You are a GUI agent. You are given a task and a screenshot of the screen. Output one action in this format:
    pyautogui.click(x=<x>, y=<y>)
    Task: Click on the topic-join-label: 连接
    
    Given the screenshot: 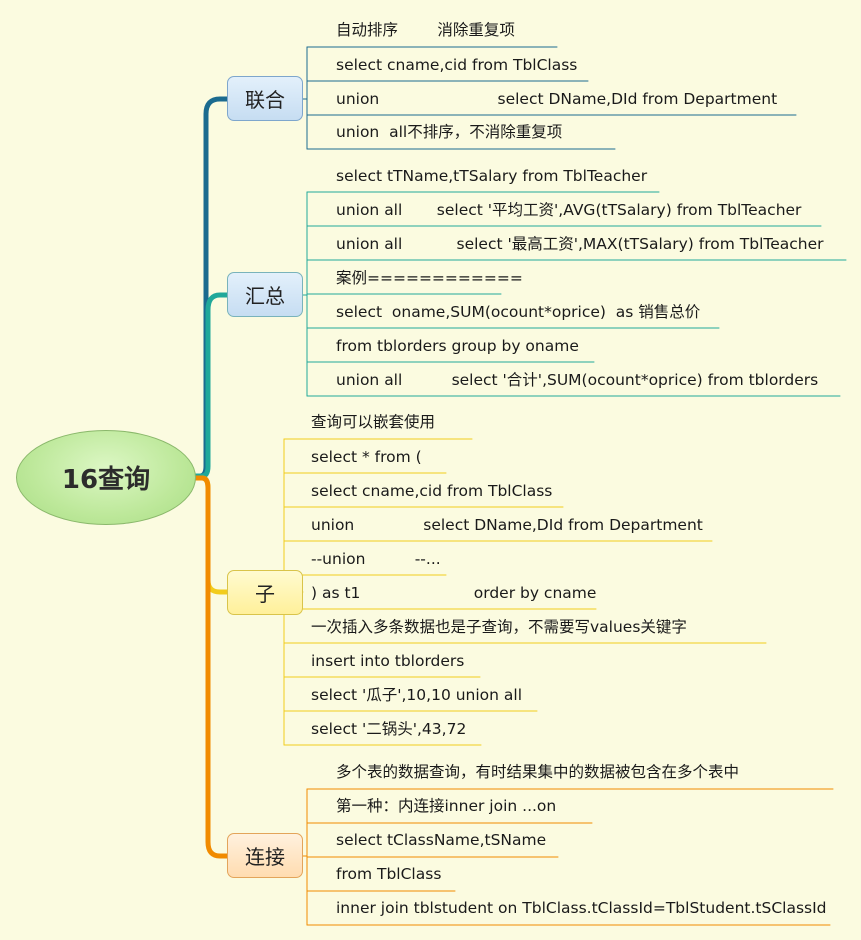 What is the action you would take?
    pyautogui.click(x=265, y=857)
    